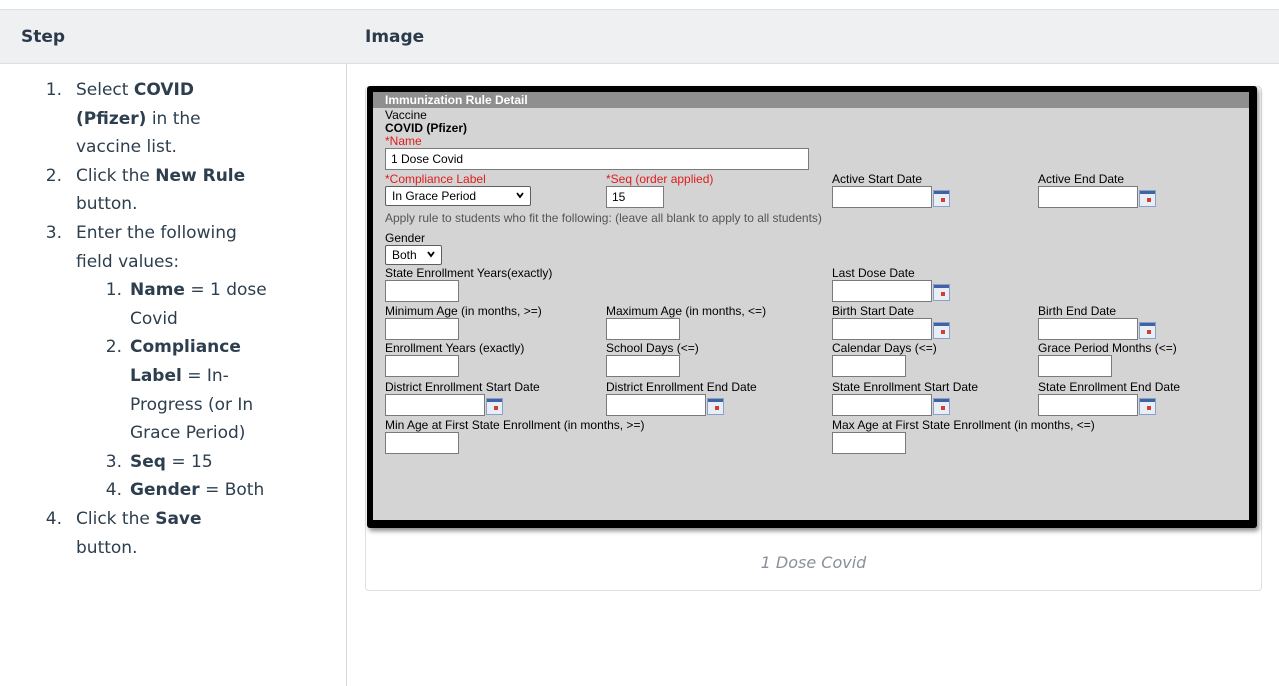  Describe the element at coordinates (422, 443) in the screenshot. I see `min-age-first-input` at that location.